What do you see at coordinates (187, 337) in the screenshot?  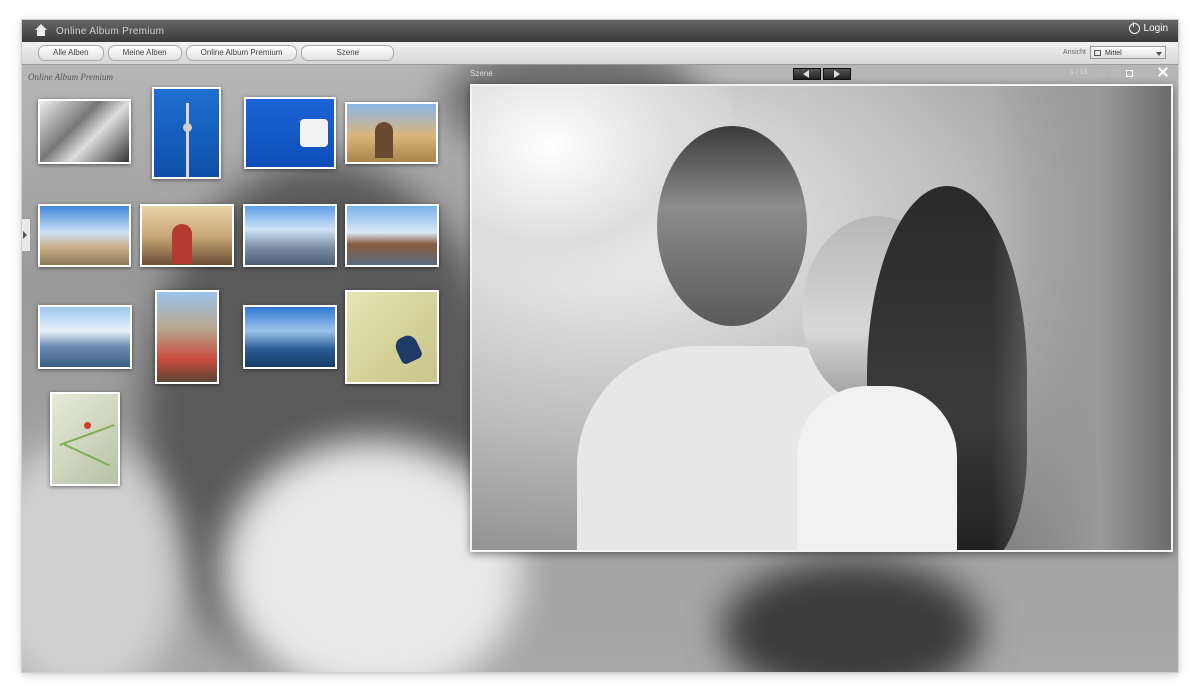 I see `thumbnail-cathedral-couple` at bounding box center [187, 337].